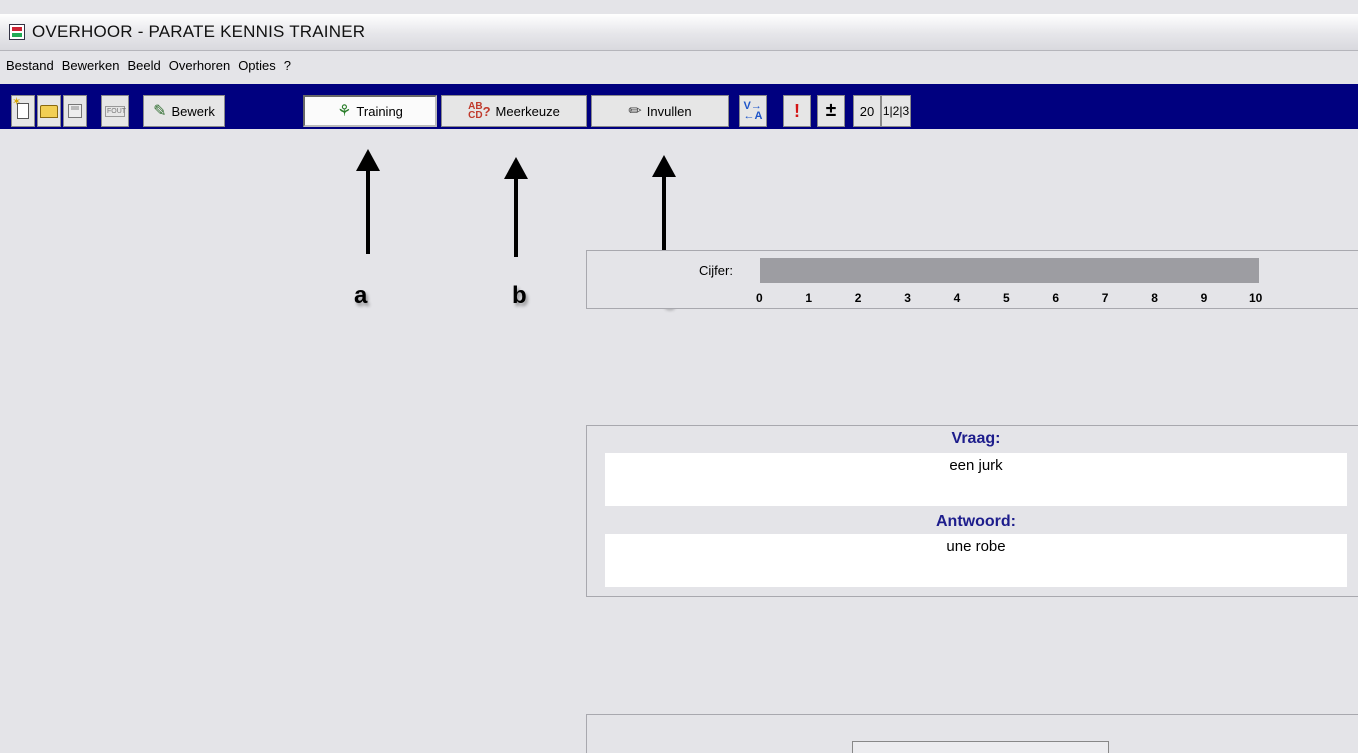 Image resolution: width=1358 pixels, height=753 pixels. I want to click on multiple-choice-icon: AB CD, so click(475, 111).